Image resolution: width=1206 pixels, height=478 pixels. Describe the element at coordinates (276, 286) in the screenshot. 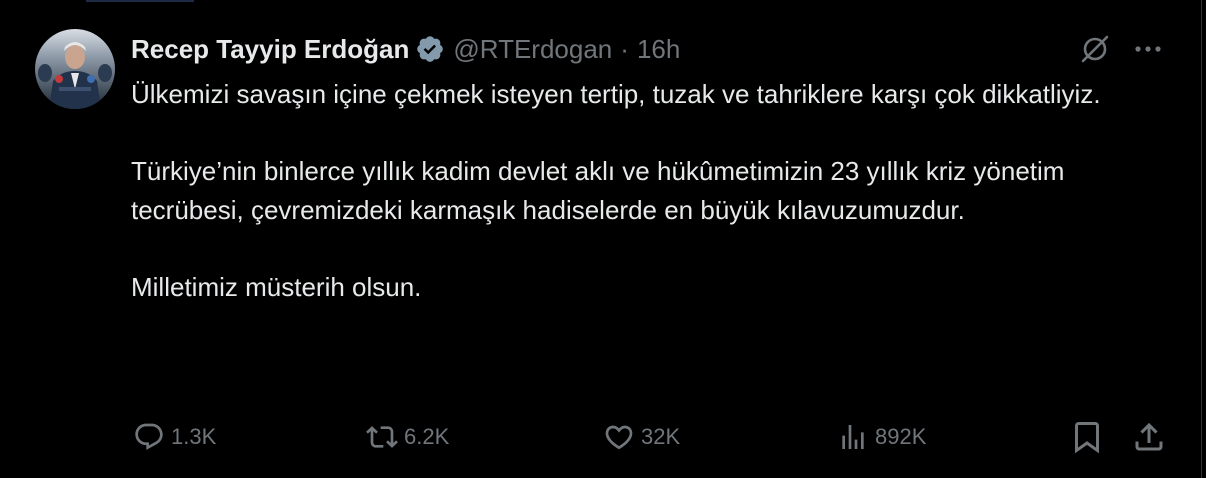

I see `tweet-paragraph: Milletimiz müsterih olsun.` at that location.